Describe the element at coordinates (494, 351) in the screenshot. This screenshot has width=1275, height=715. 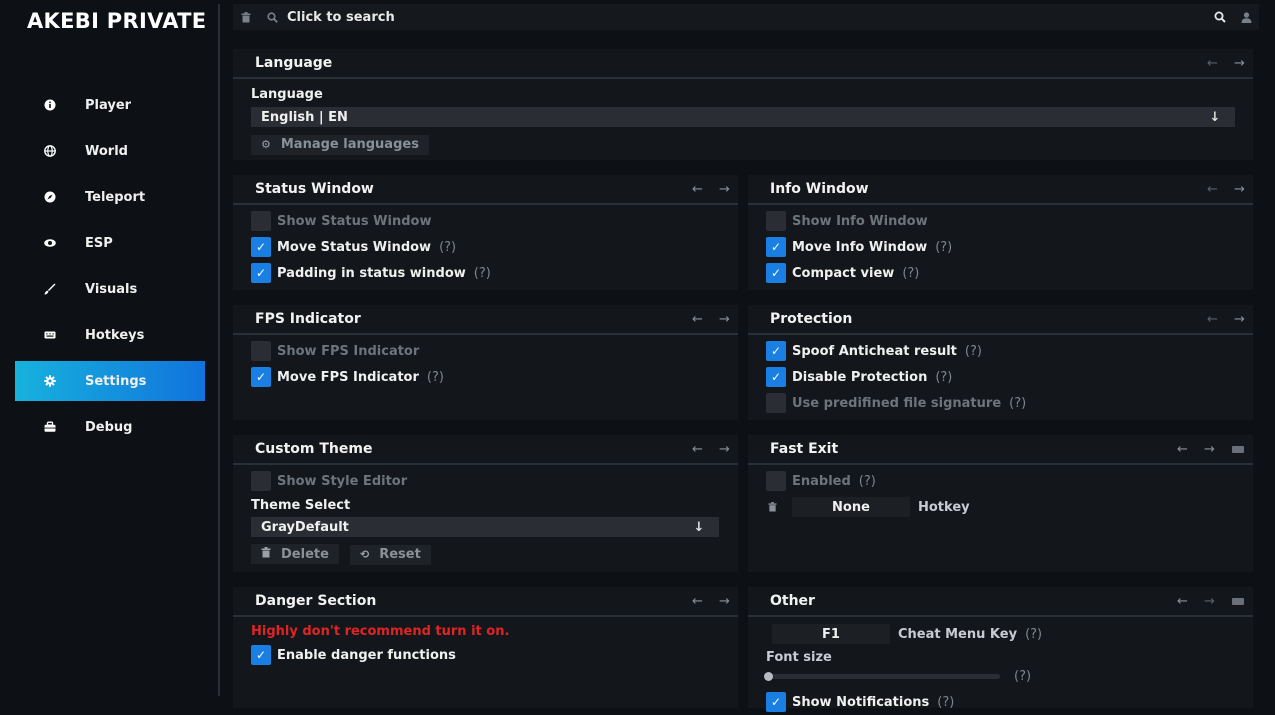
I see `show-fps-checkbox: Show FPS Indicator` at that location.